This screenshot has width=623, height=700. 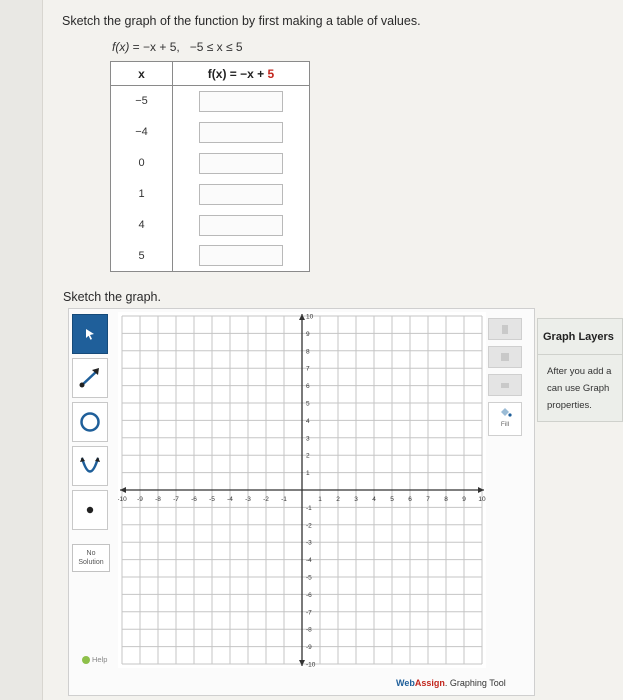 What do you see at coordinates (505, 419) in the screenshot?
I see `fill-button: Fill` at bounding box center [505, 419].